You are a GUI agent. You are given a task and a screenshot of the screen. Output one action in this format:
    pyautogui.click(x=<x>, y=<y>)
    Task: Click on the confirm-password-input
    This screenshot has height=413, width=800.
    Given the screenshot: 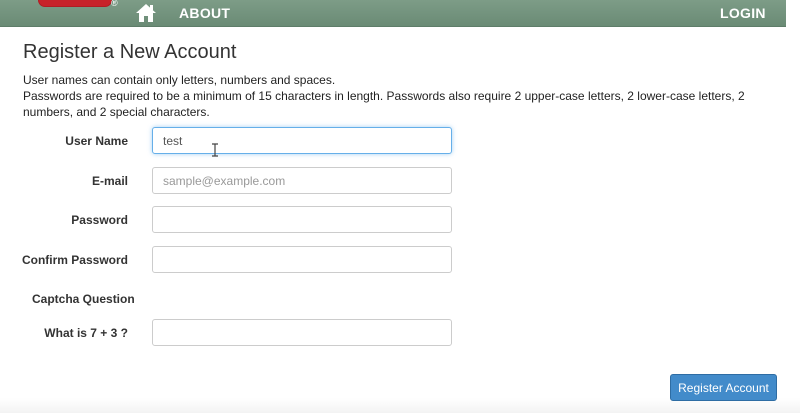 What is the action you would take?
    pyautogui.click(x=302, y=259)
    